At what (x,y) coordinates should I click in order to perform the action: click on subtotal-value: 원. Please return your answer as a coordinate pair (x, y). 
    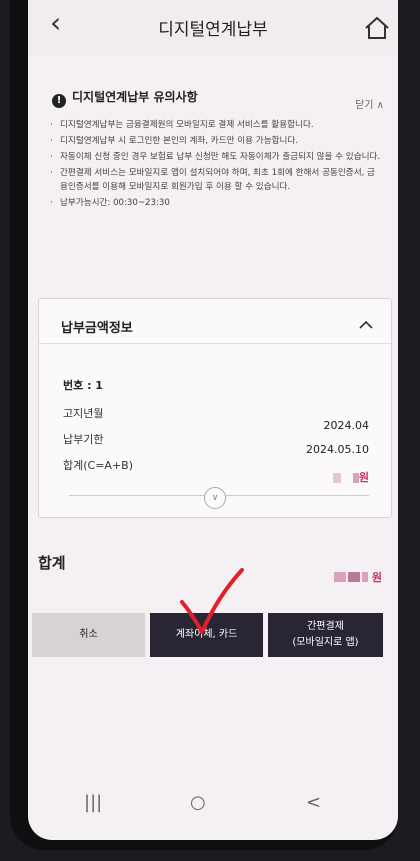
    Looking at the image, I should click on (350, 477).